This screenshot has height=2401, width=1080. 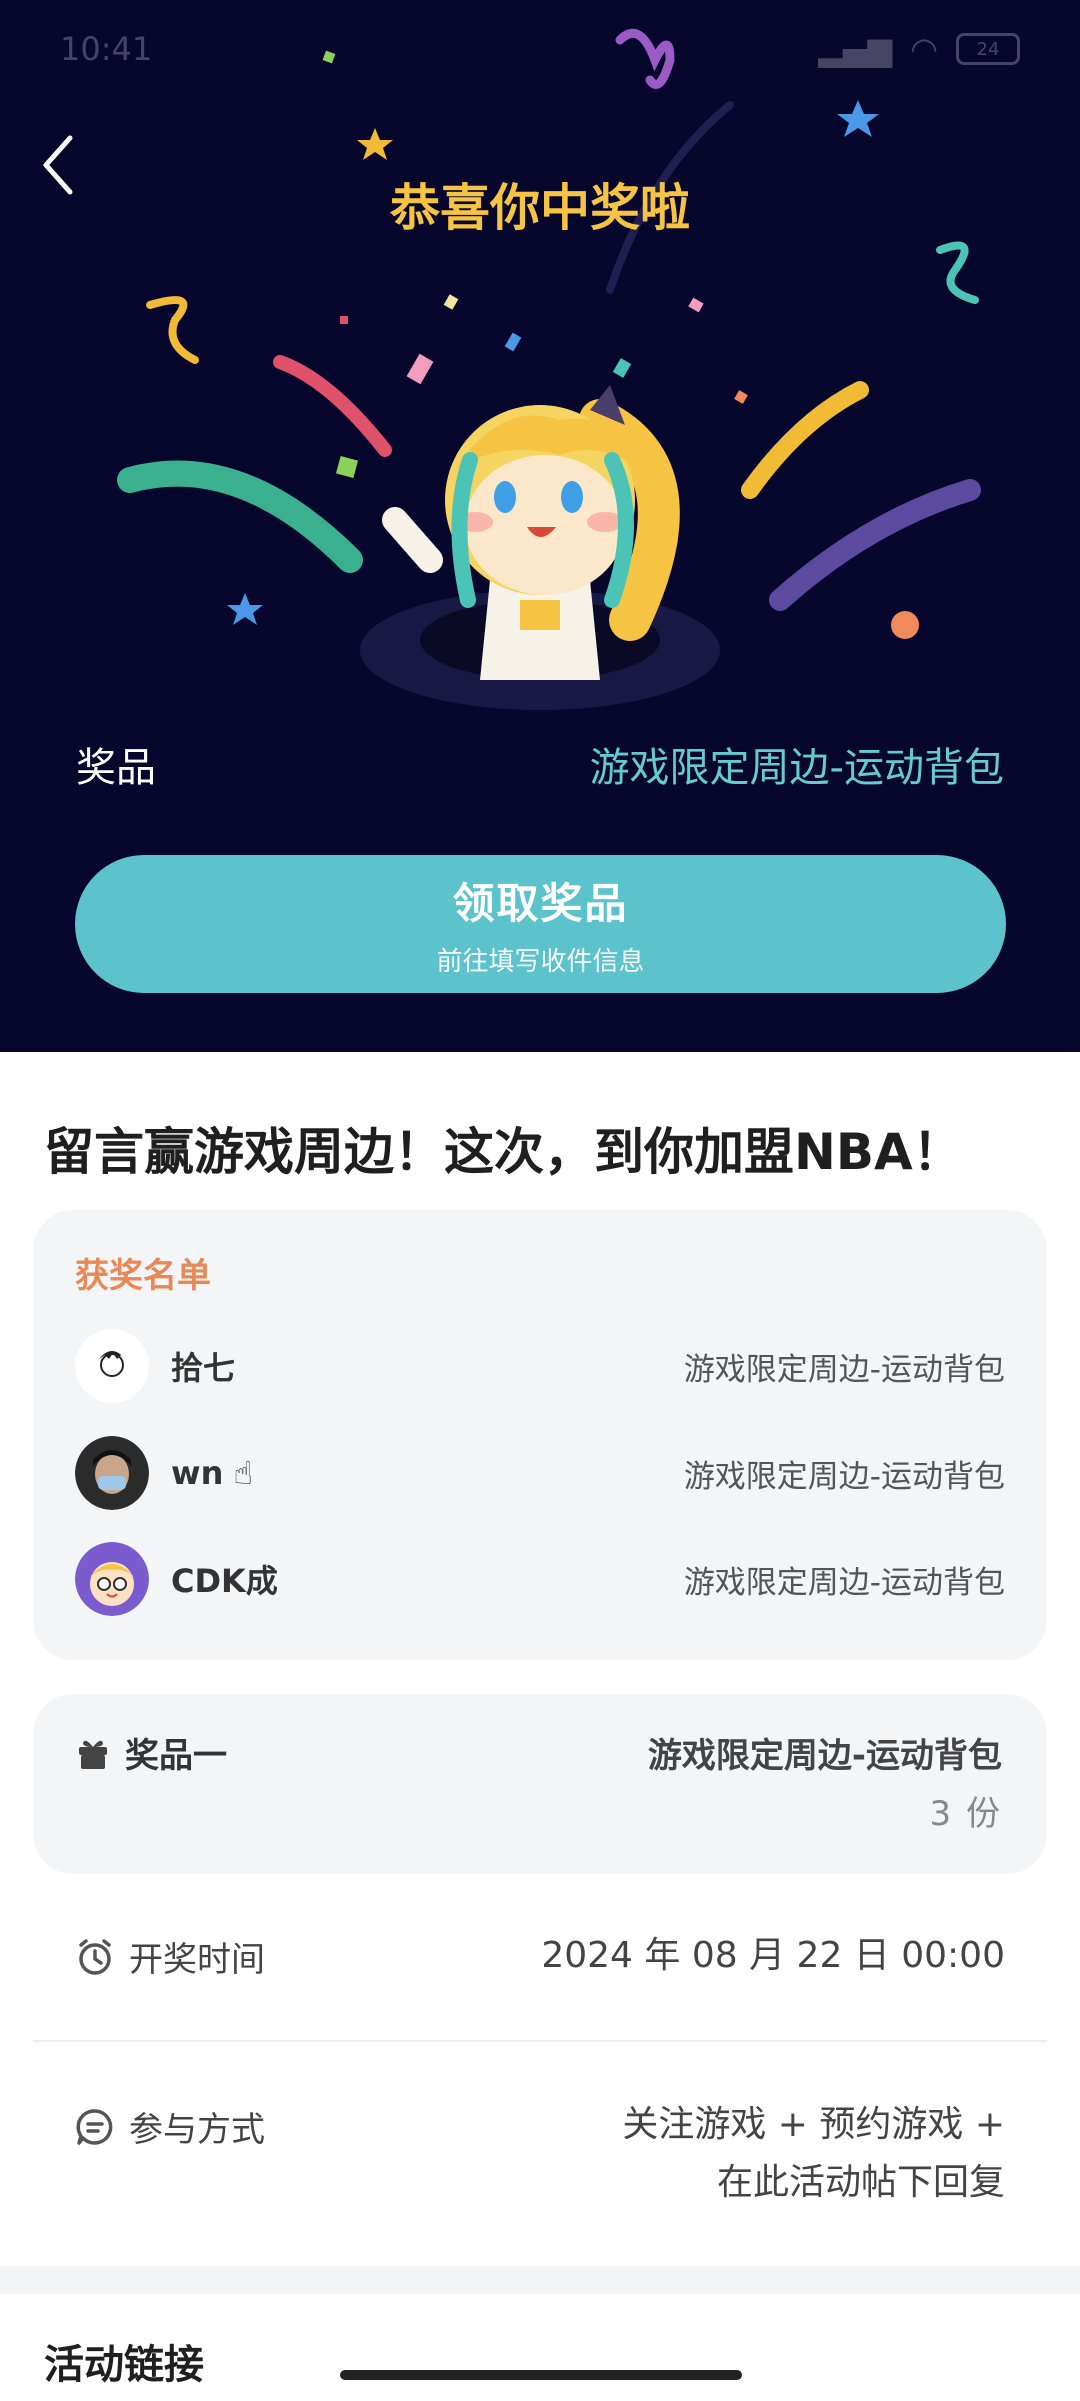 I want to click on prize-info-card: 奖品一 游戏限定周边-运动背包 3 份, so click(x=540, y=1784).